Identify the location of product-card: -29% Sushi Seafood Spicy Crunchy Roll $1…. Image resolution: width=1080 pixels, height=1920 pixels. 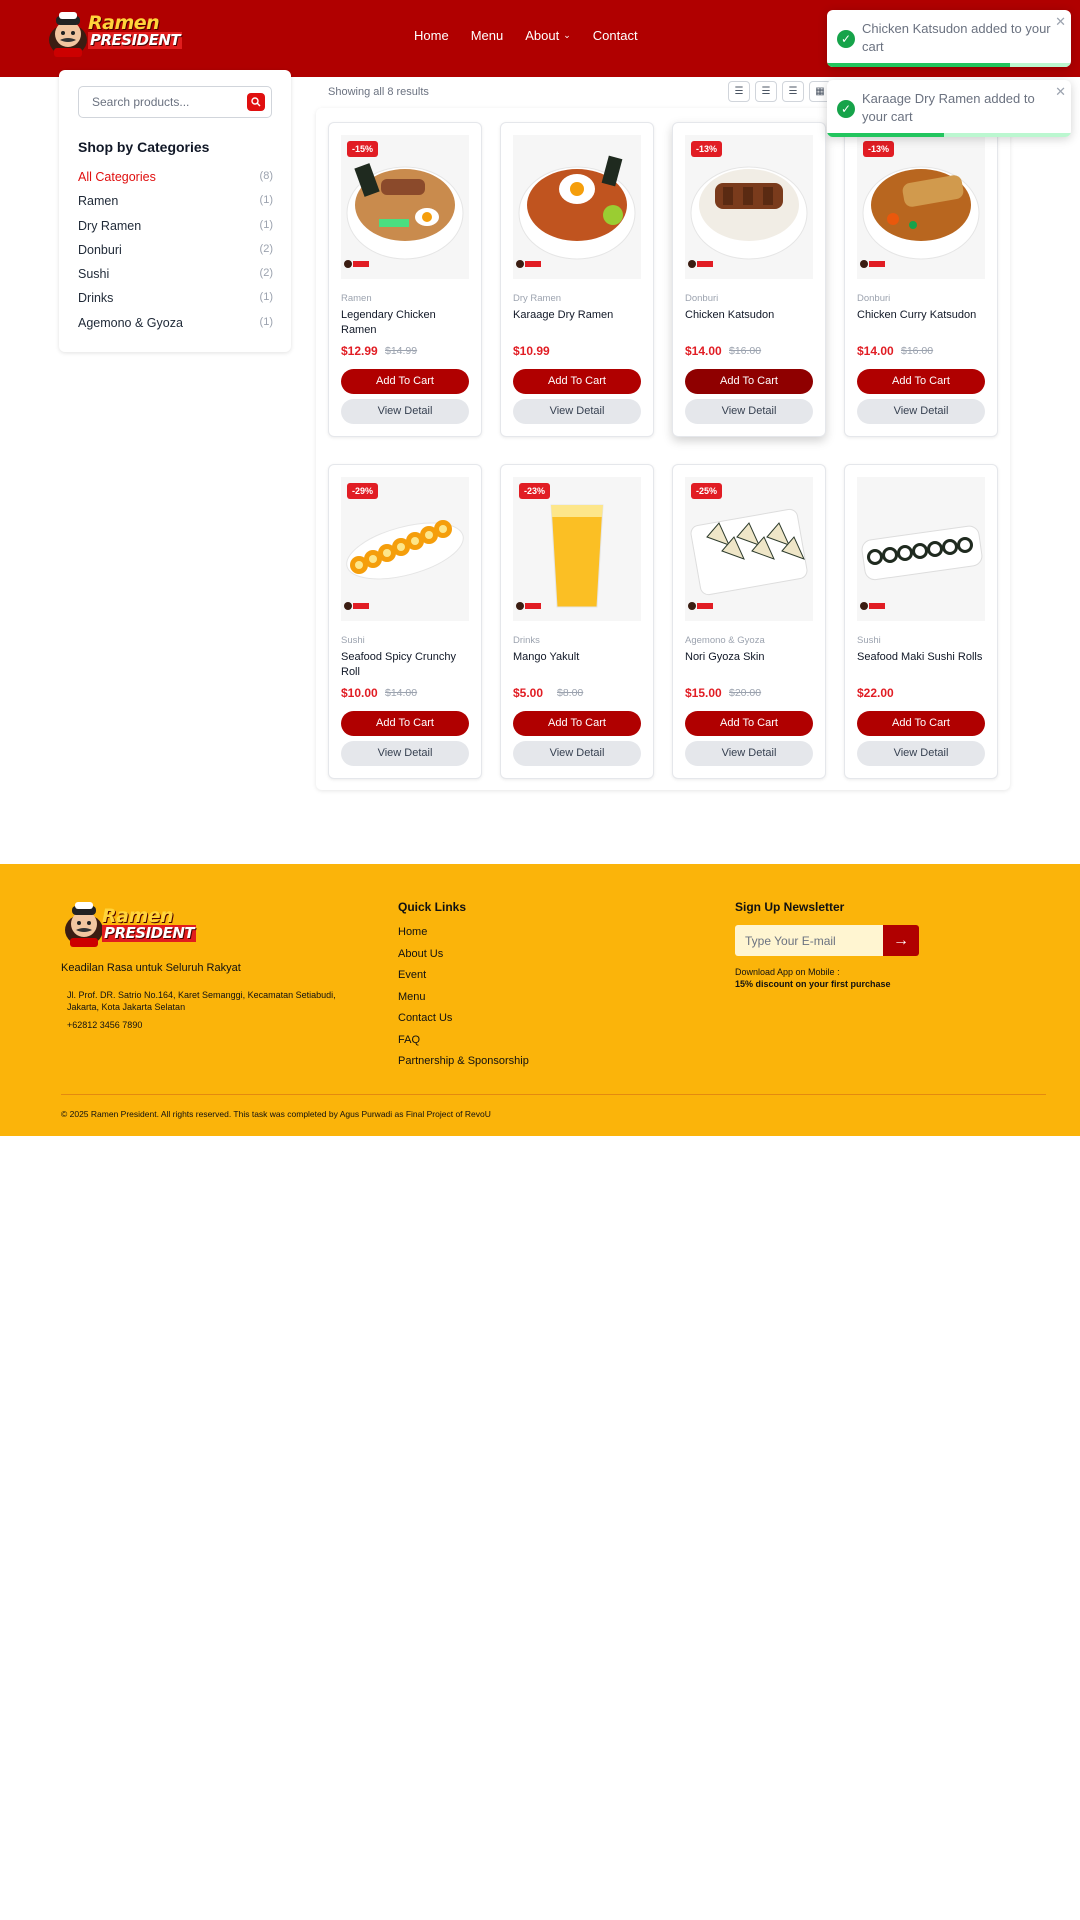
(405, 621).